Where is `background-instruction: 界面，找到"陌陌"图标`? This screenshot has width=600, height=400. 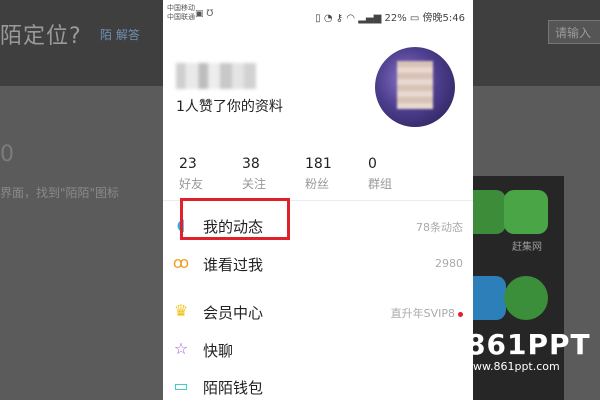
background-instruction: 界面，找到"陌陌"图标 is located at coordinates (60, 193).